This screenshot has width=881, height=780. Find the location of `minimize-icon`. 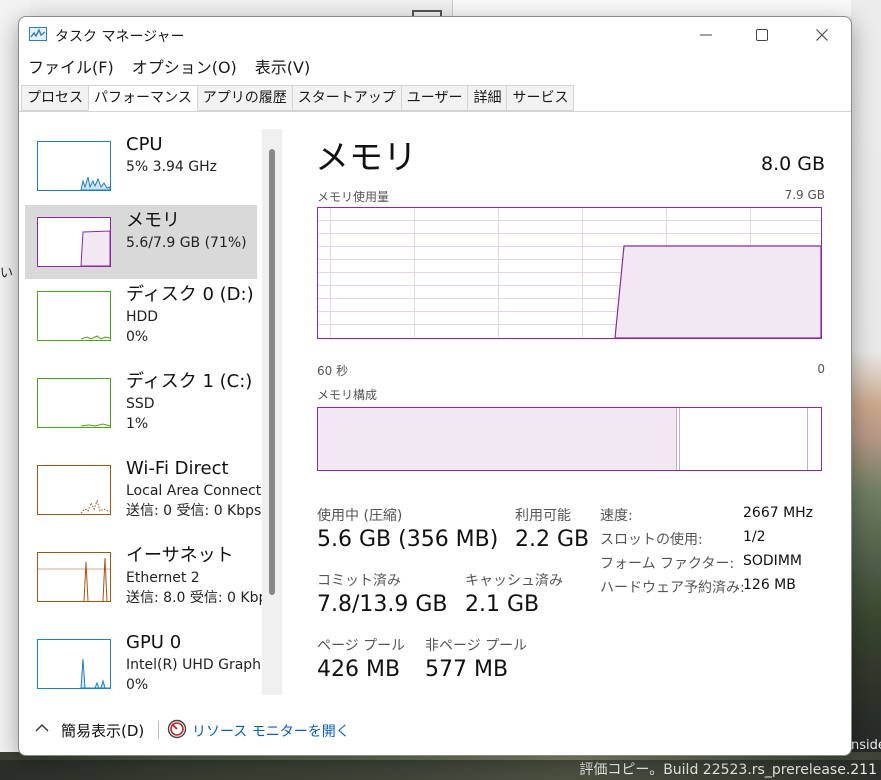

minimize-icon is located at coordinates (706, 35).